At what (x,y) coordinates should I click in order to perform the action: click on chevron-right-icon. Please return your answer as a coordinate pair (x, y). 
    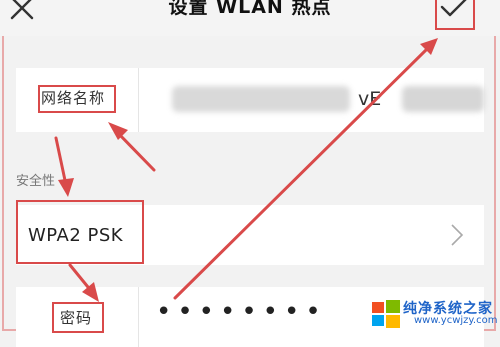
    Looking at the image, I should click on (457, 235).